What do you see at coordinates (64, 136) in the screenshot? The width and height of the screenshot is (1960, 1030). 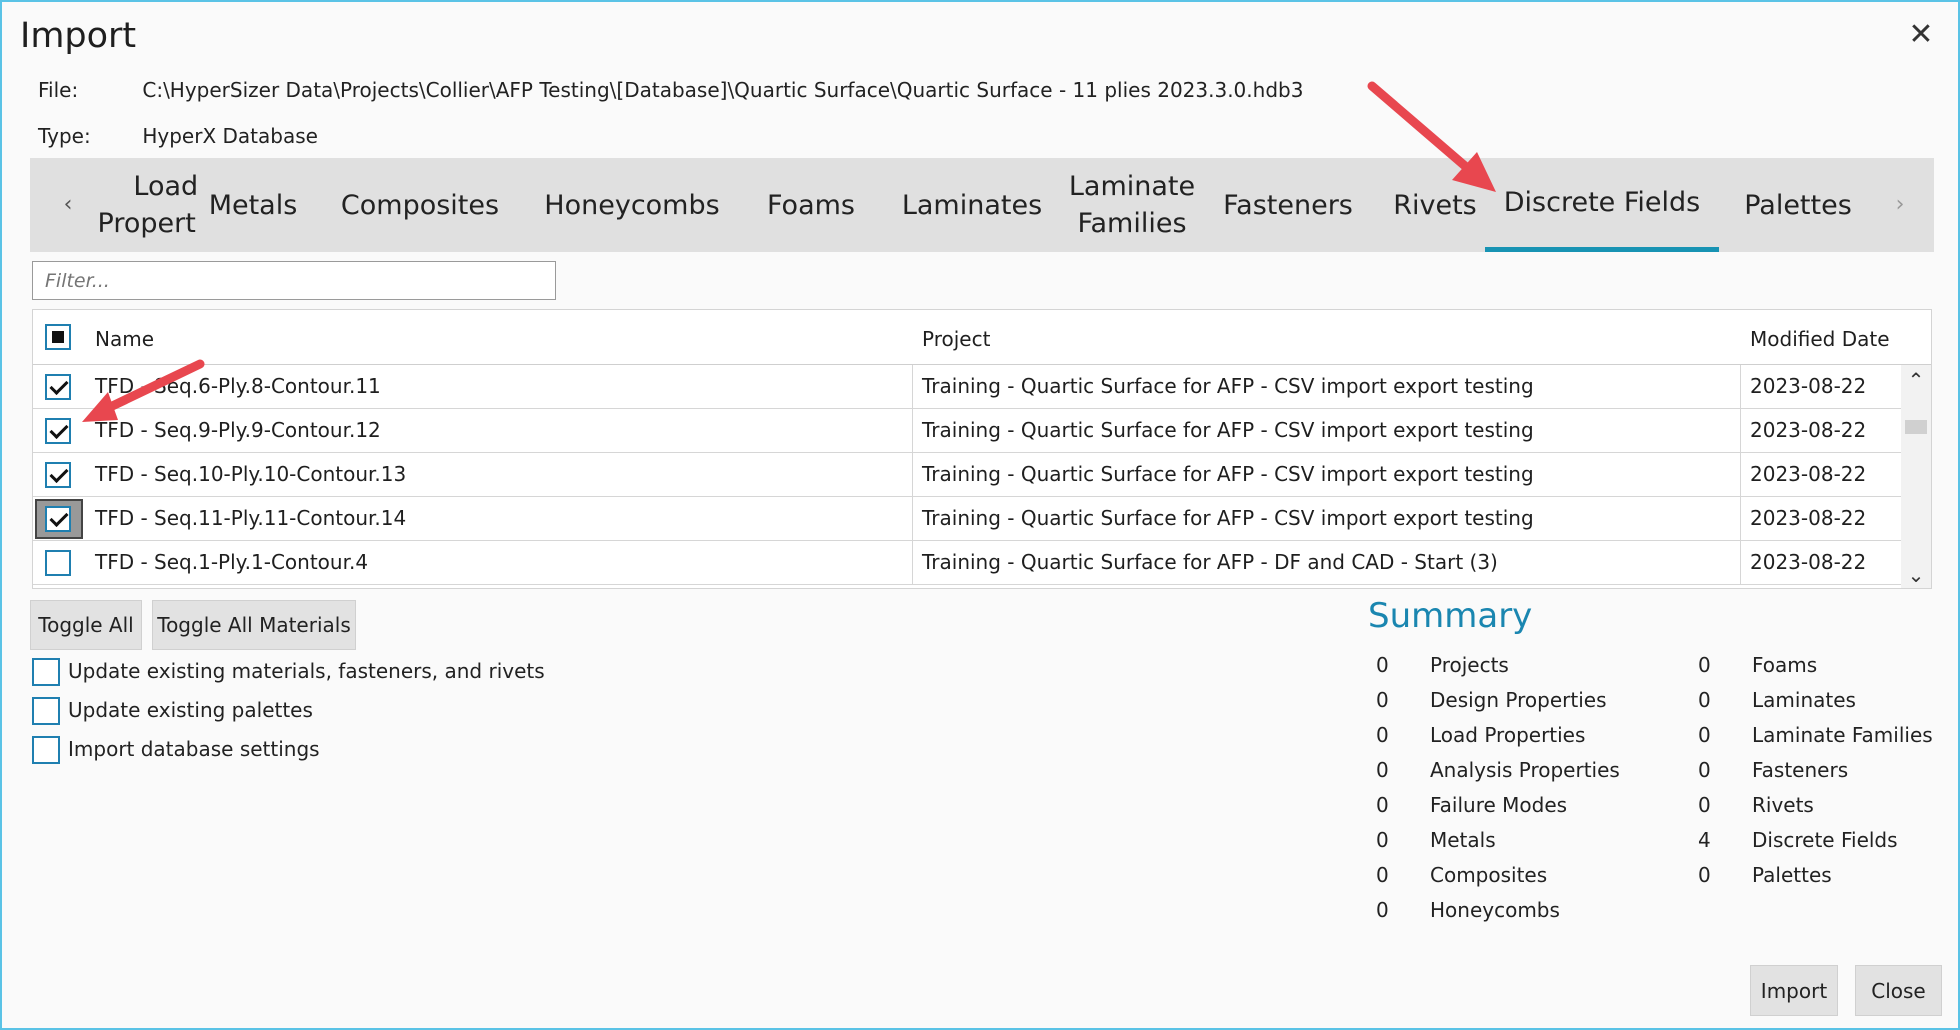 I see `type-label: Type:` at bounding box center [64, 136].